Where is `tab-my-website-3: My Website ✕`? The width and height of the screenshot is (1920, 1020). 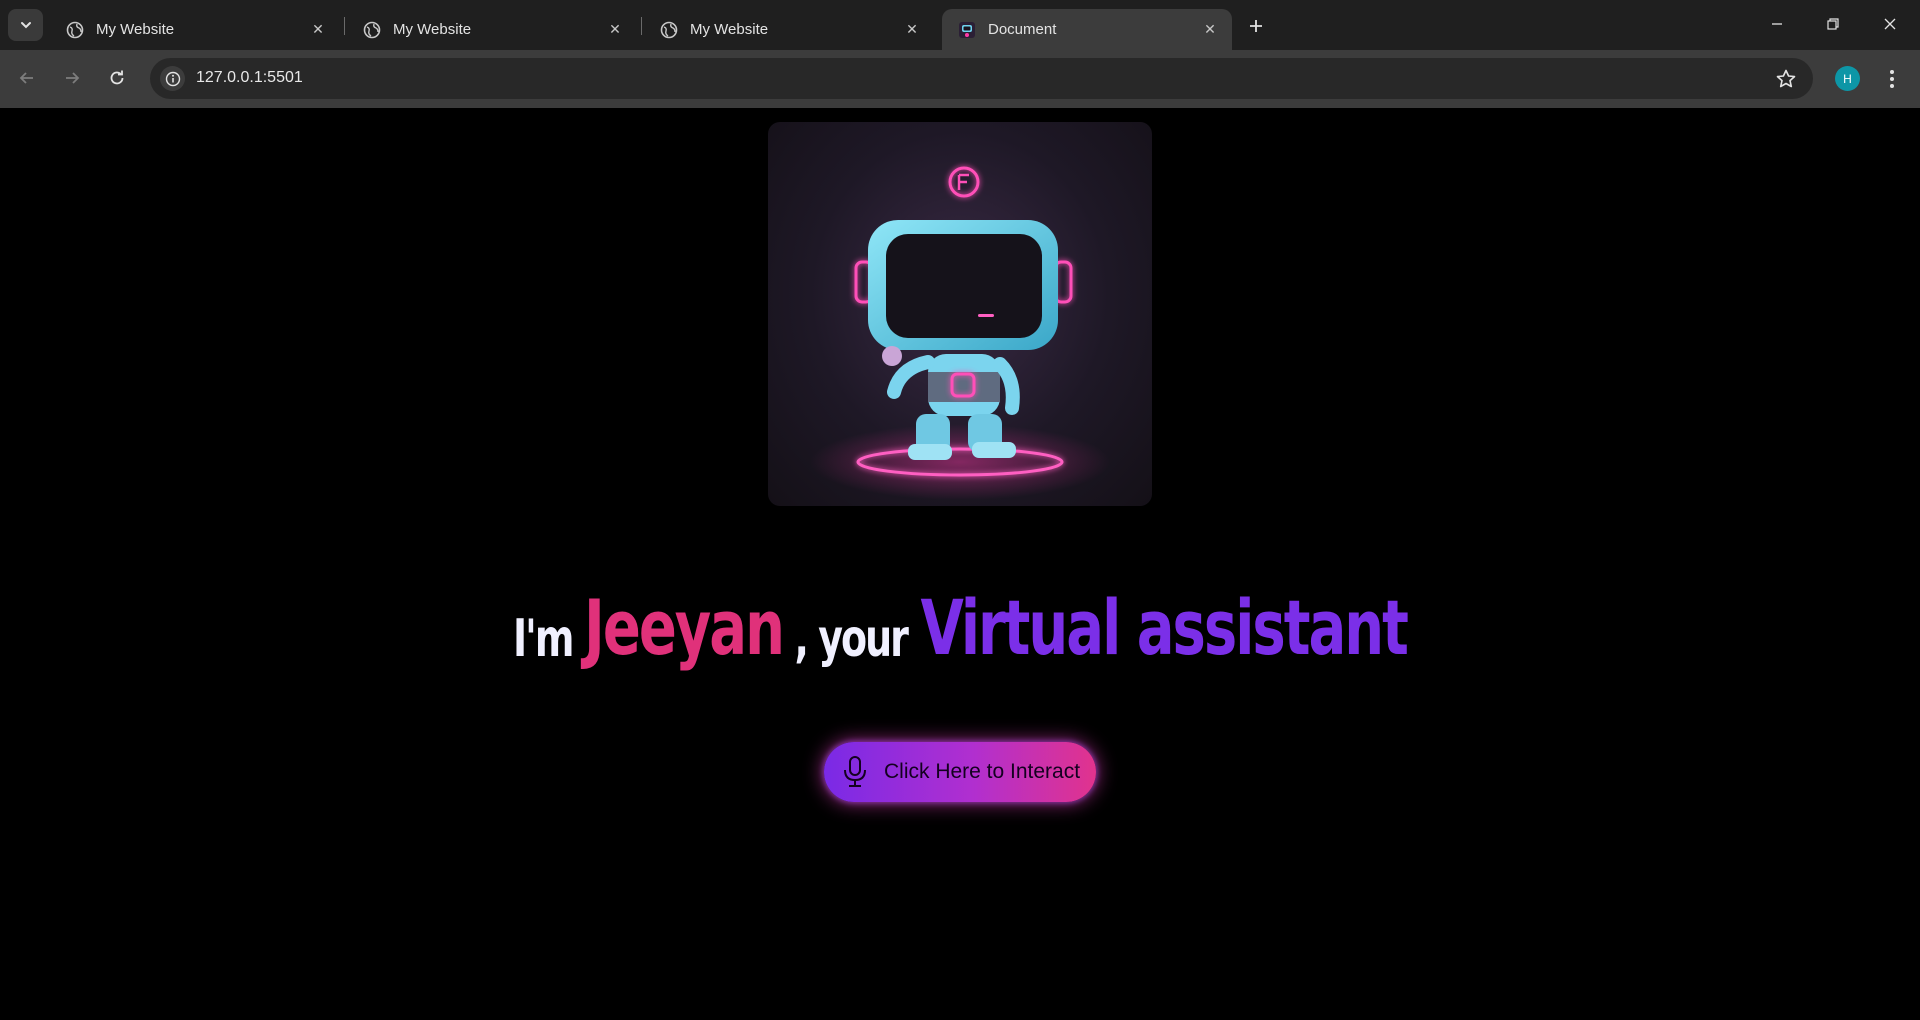
tab-my-website-3: My Website ✕ is located at coordinates (789, 29).